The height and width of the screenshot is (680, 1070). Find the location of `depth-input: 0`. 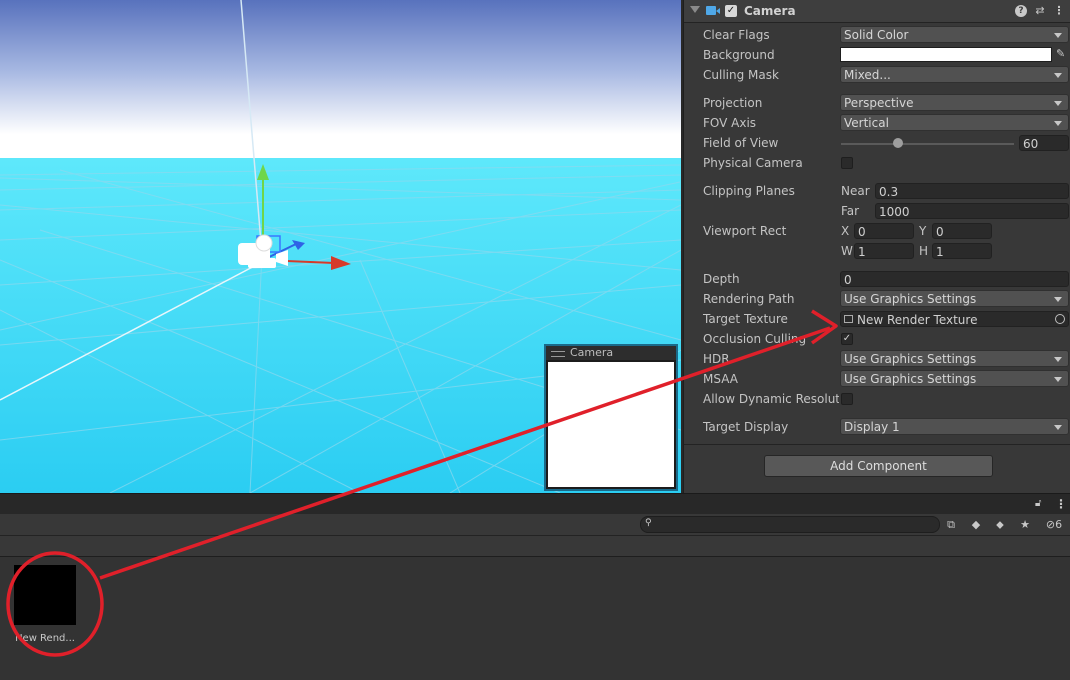

depth-input: 0 is located at coordinates (954, 279).